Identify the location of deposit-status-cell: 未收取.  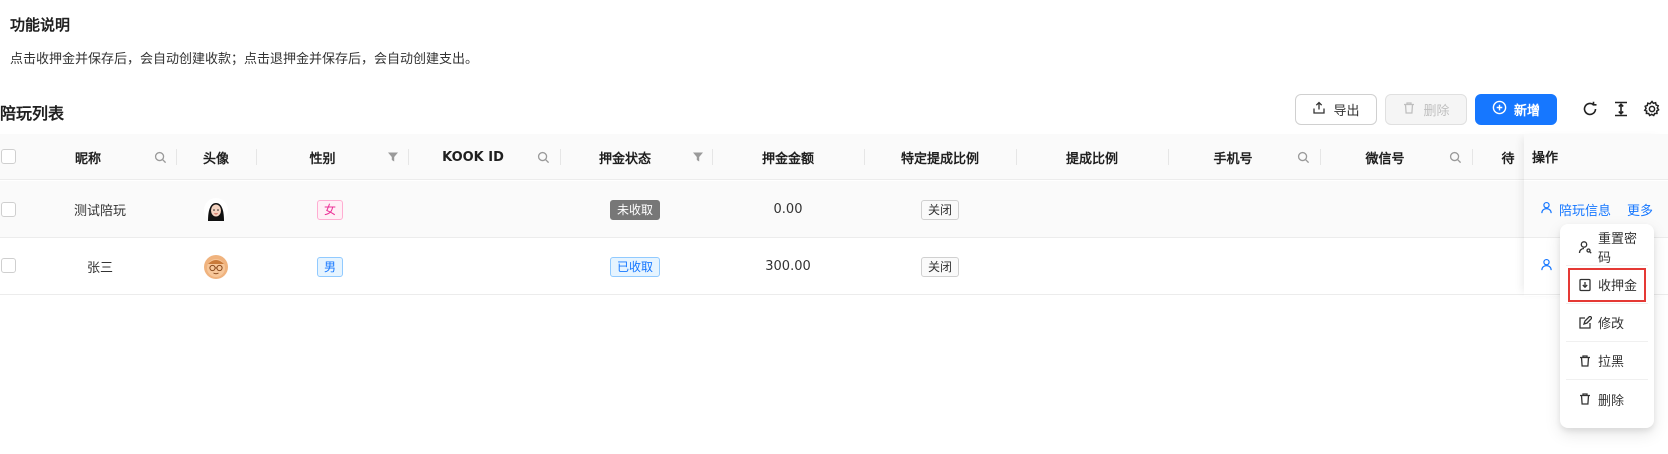
(635, 209).